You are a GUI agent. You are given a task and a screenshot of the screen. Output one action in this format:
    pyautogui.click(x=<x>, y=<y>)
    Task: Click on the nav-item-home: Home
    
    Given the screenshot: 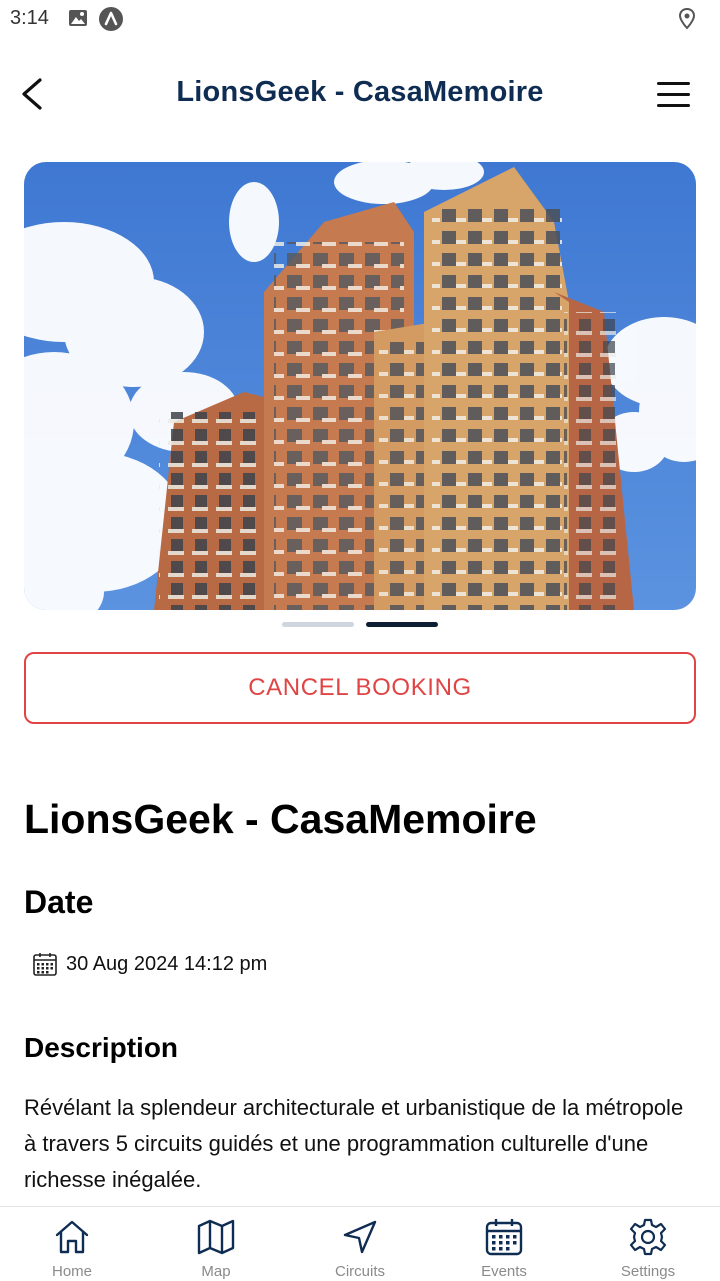 What is the action you would take?
    pyautogui.click(x=72, y=1244)
    